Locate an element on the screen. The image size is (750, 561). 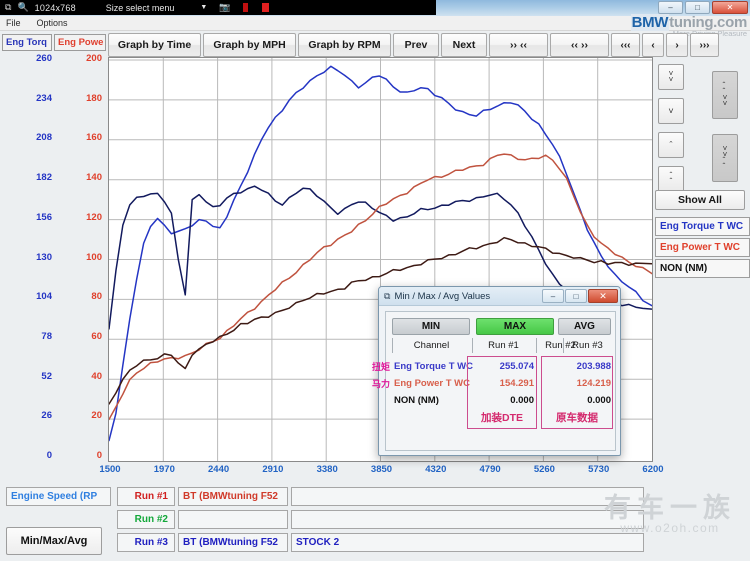
scroll-start-button: ‹‹‹ is located at coordinates (625, 45).